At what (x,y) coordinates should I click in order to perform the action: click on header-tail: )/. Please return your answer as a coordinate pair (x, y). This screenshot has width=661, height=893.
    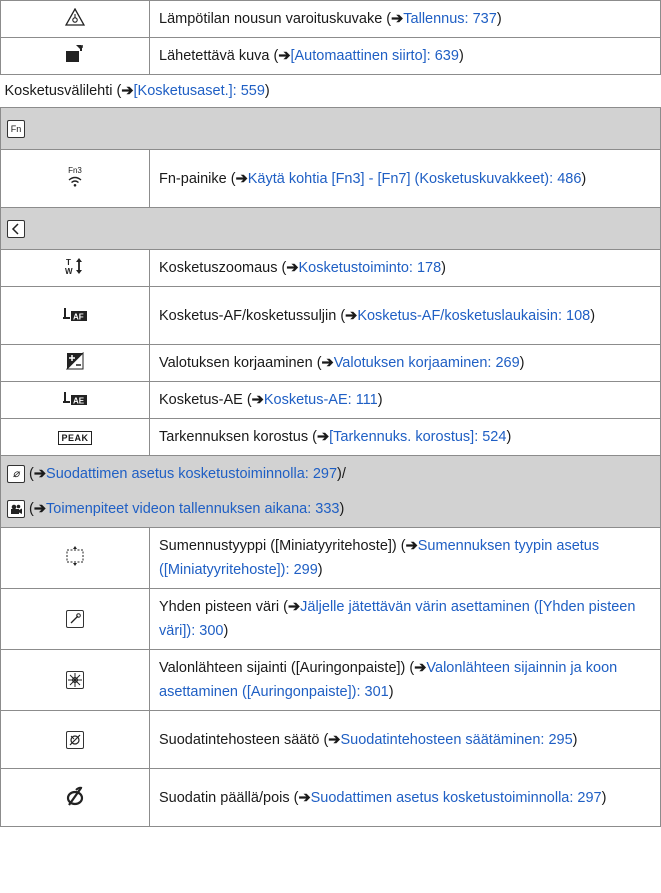
    Looking at the image, I should click on (341, 473).